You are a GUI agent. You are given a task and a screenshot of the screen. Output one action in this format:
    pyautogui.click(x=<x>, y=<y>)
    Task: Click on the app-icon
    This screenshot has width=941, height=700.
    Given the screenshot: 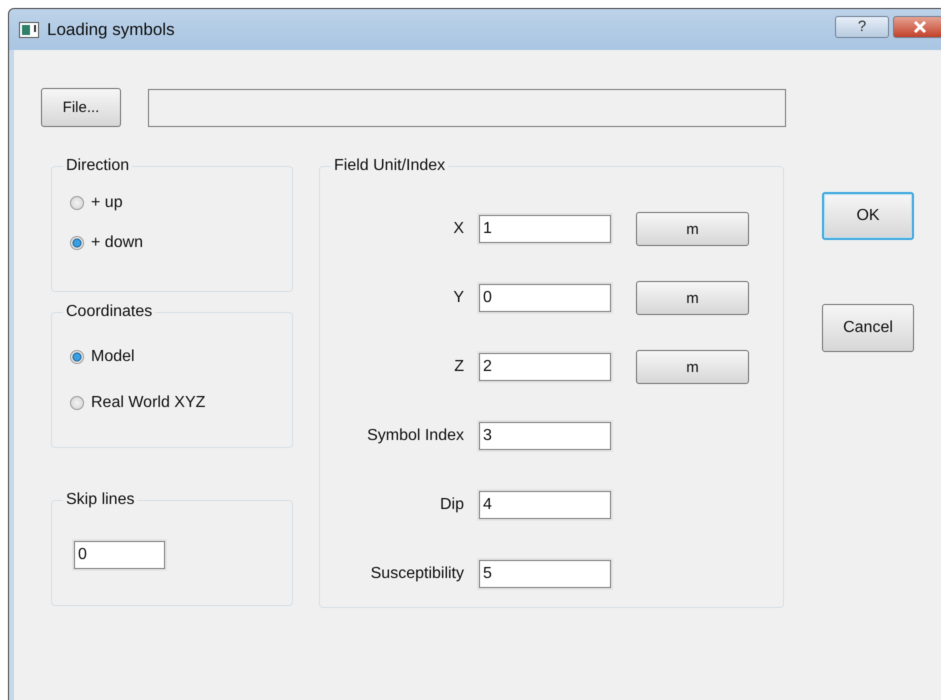 What is the action you would take?
    pyautogui.click(x=29, y=30)
    